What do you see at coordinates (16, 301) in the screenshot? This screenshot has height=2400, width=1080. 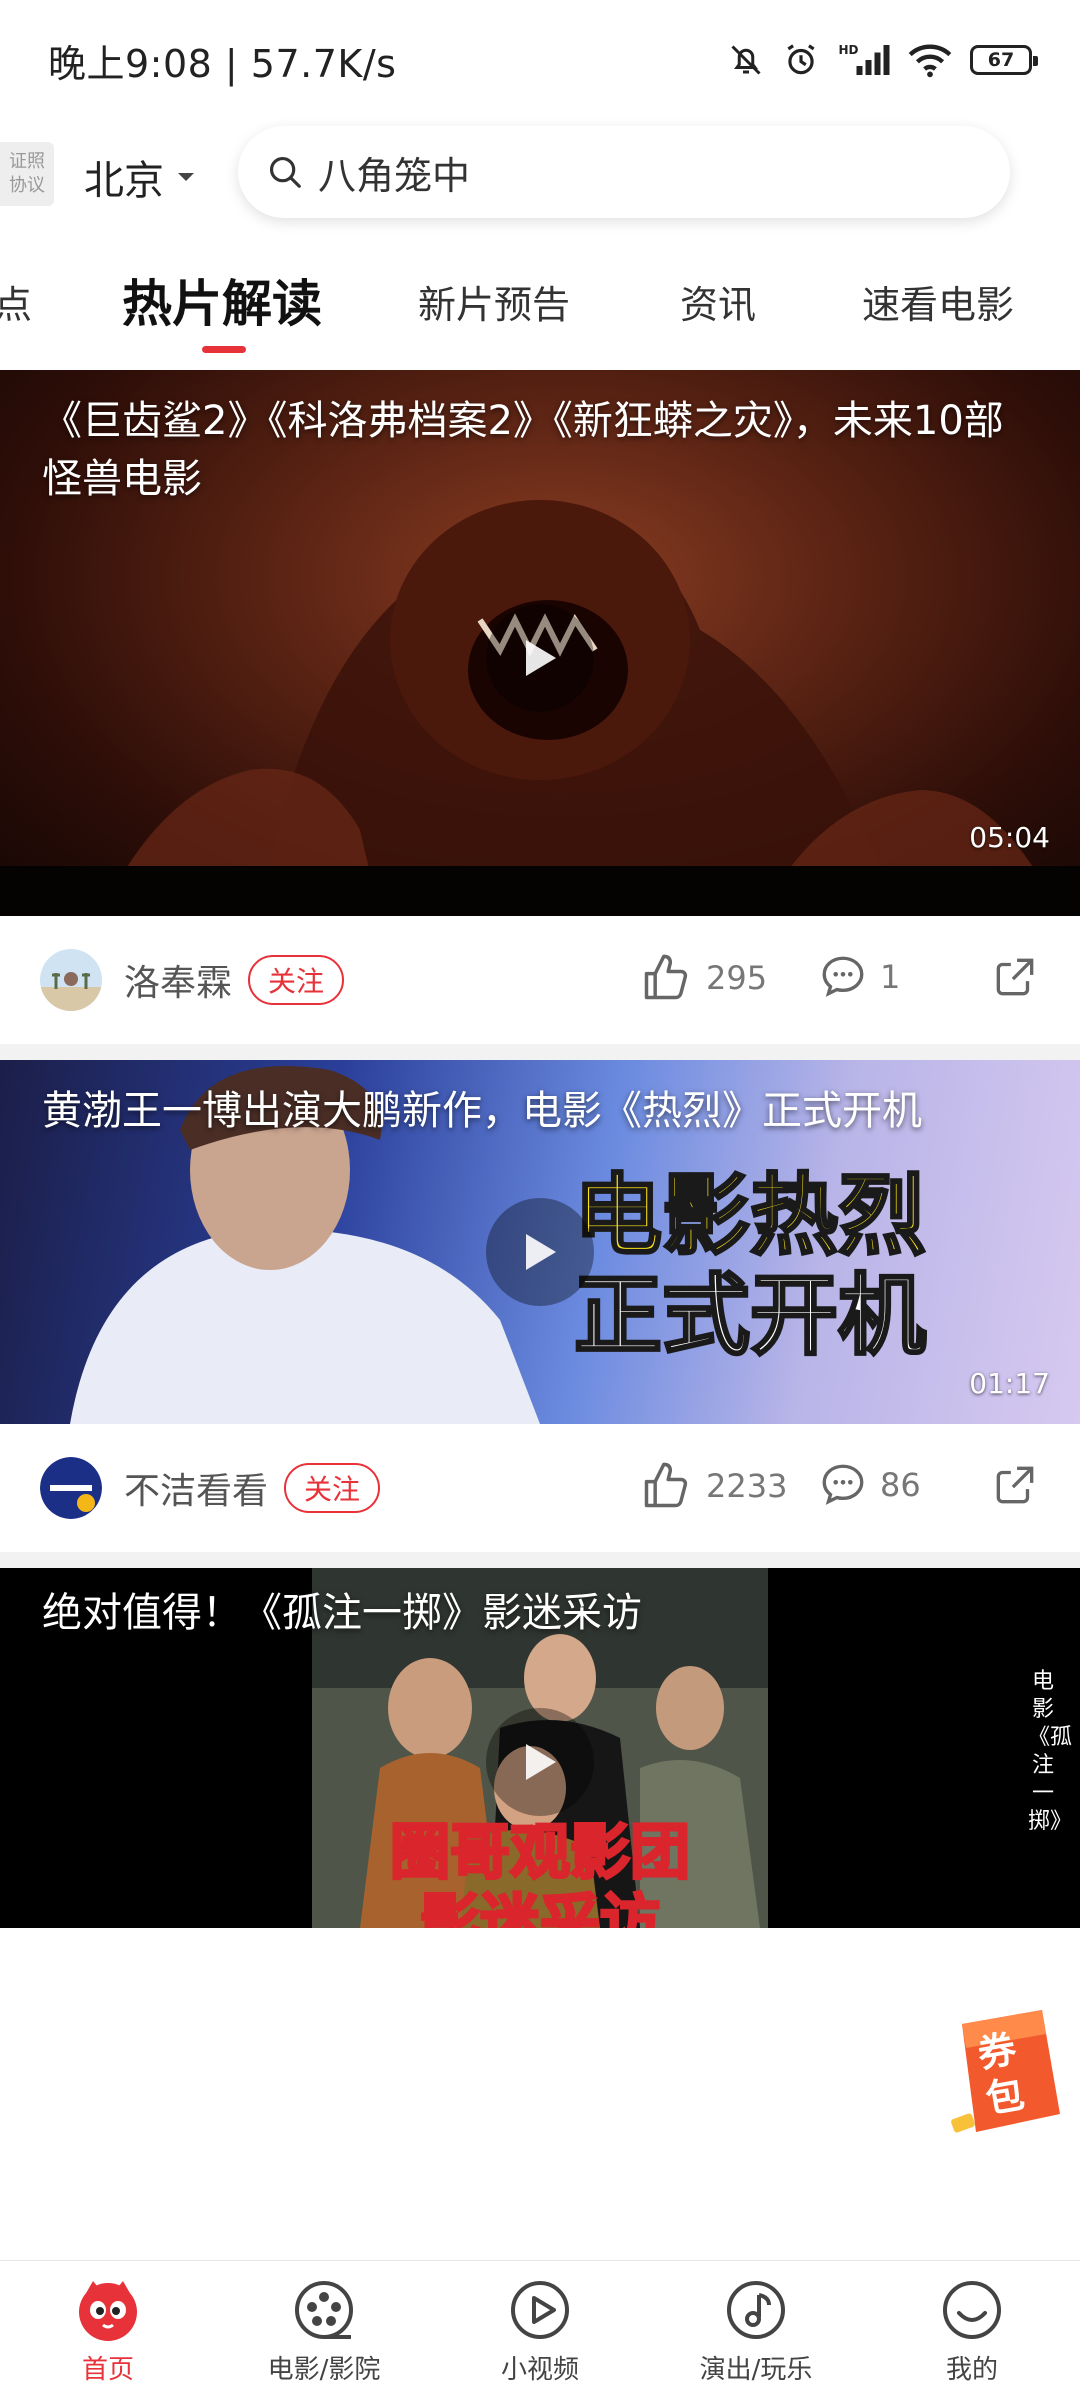 I see `tab-partial: 点` at bounding box center [16, 301].